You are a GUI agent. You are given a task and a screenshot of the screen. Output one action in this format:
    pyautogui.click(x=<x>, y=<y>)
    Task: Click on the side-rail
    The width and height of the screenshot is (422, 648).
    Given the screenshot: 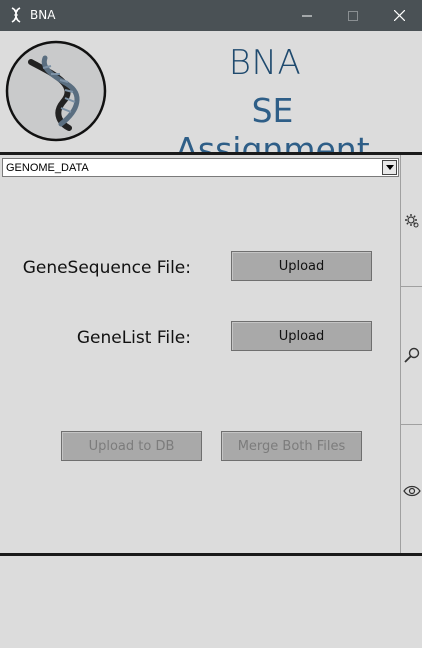 What is the action you would take?
    pyautogui.click(x=411, y=354)
    